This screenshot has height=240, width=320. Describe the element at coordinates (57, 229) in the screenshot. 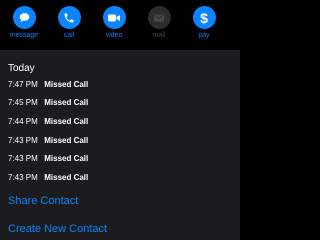

I see `create-new-contact-link: Create New Contact` at that location.